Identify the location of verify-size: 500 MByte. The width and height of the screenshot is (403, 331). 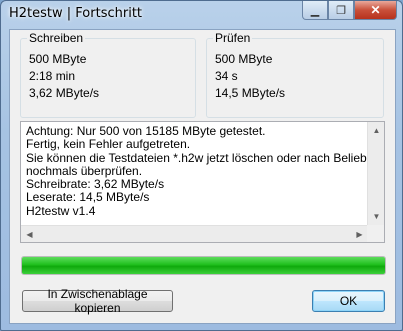
(244, 59).